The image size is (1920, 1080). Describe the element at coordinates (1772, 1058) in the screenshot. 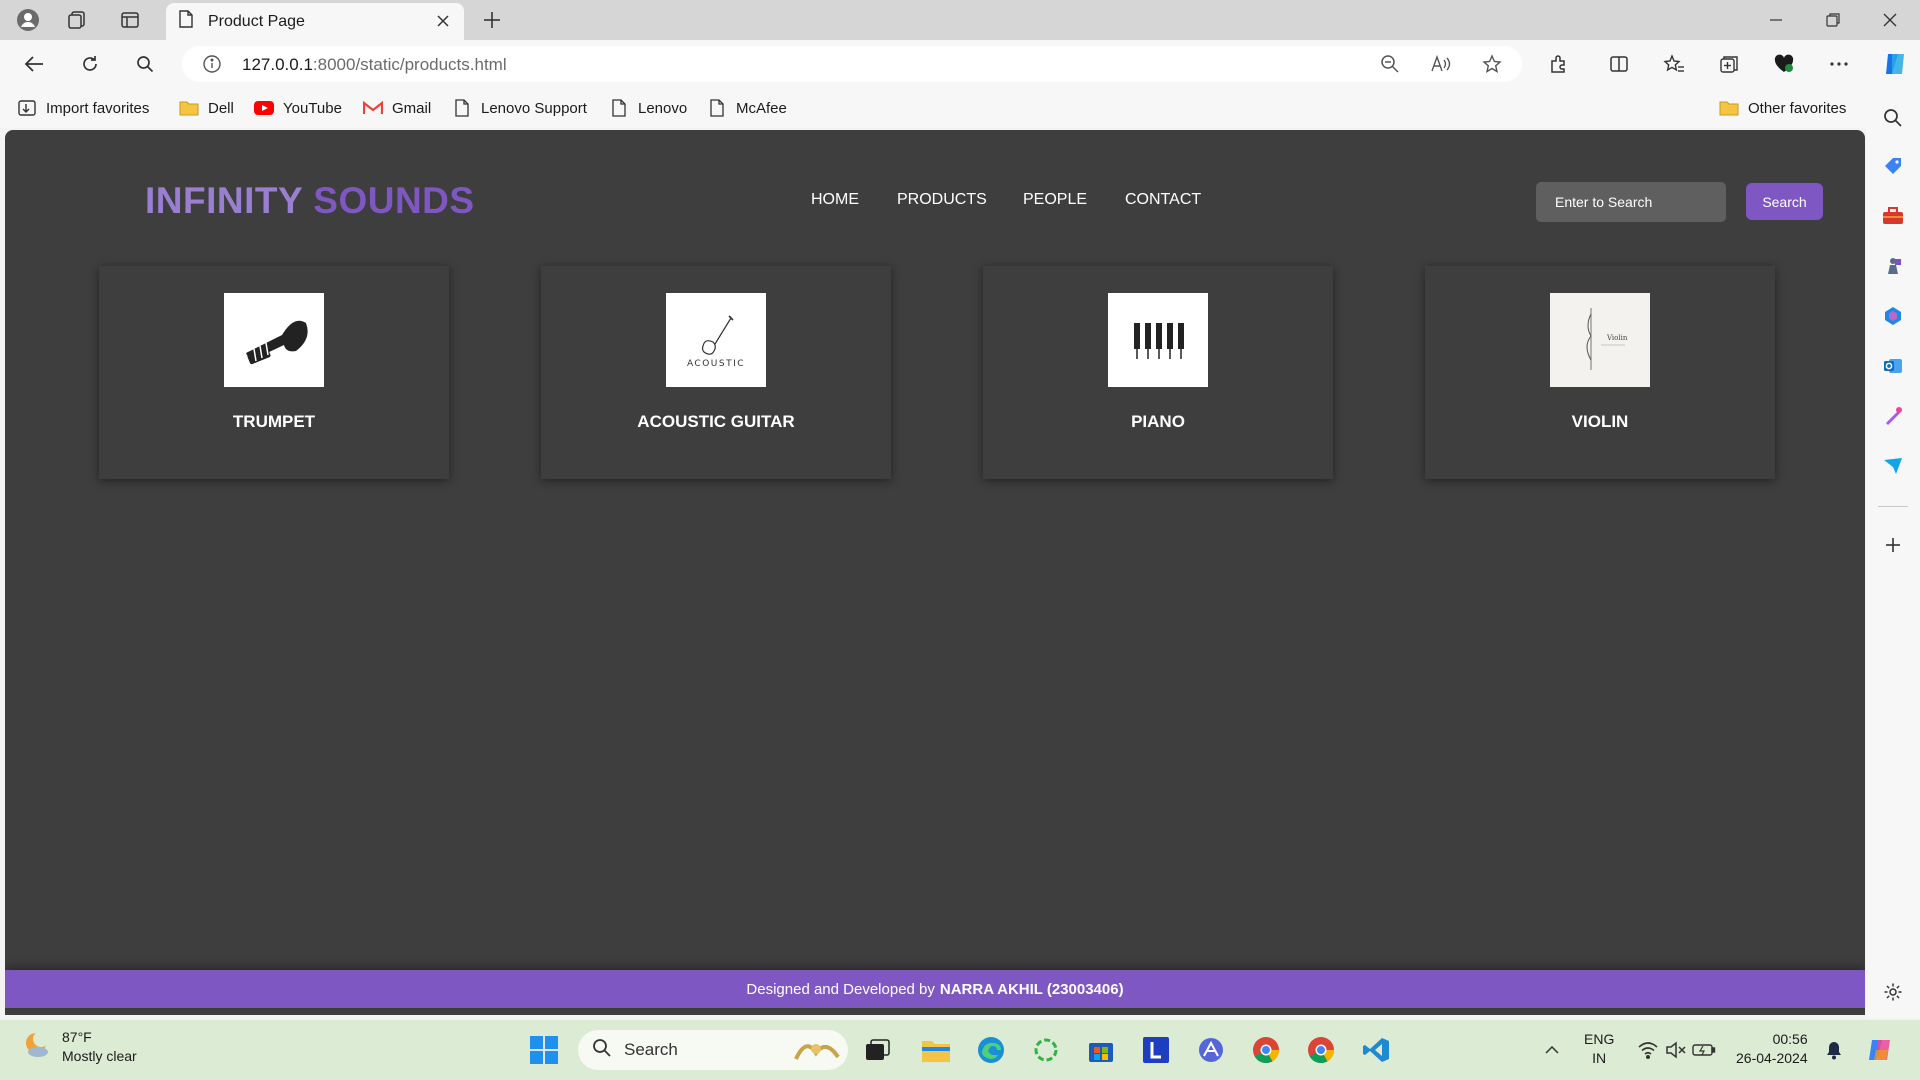

I see `date: 26-04-2024` at that location.